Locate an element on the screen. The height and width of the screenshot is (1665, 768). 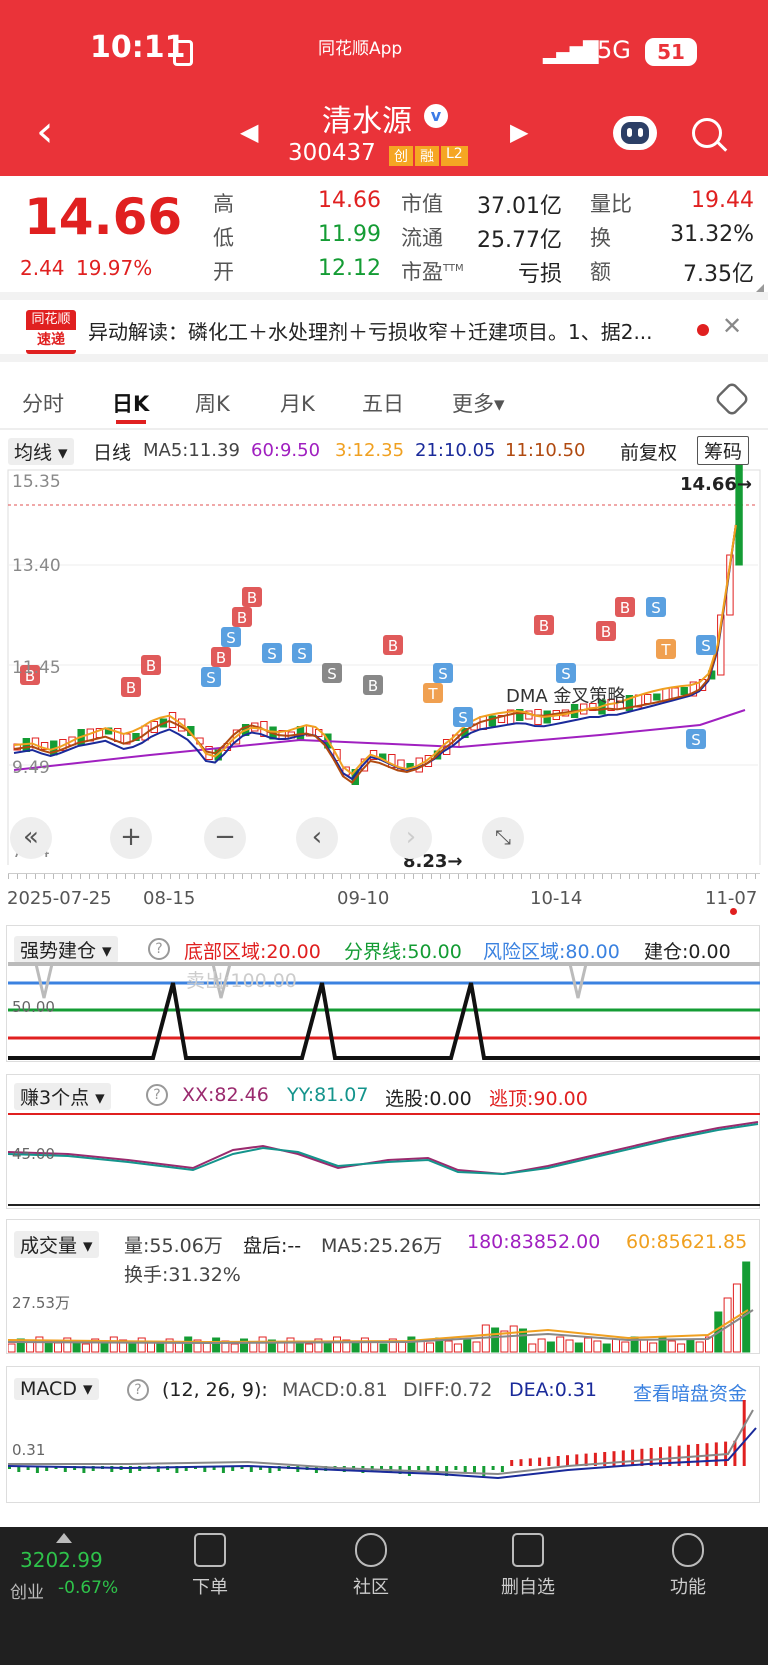
stat-key: 流通 is located at coordinates (422, 238).